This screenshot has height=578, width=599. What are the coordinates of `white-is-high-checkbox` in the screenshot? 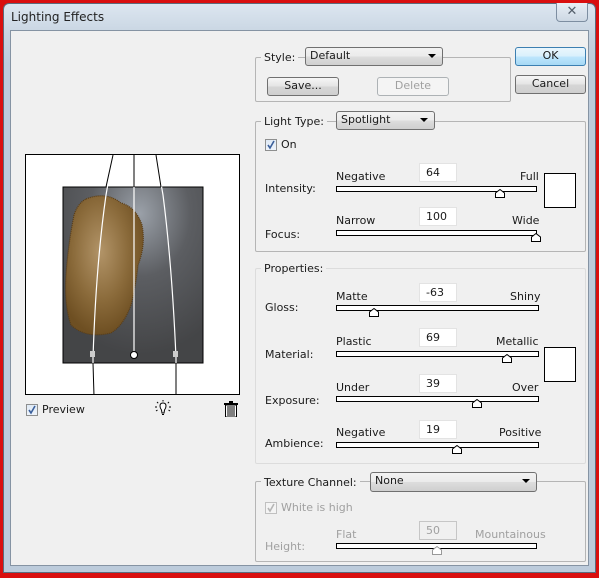 It's located at (271, 508).